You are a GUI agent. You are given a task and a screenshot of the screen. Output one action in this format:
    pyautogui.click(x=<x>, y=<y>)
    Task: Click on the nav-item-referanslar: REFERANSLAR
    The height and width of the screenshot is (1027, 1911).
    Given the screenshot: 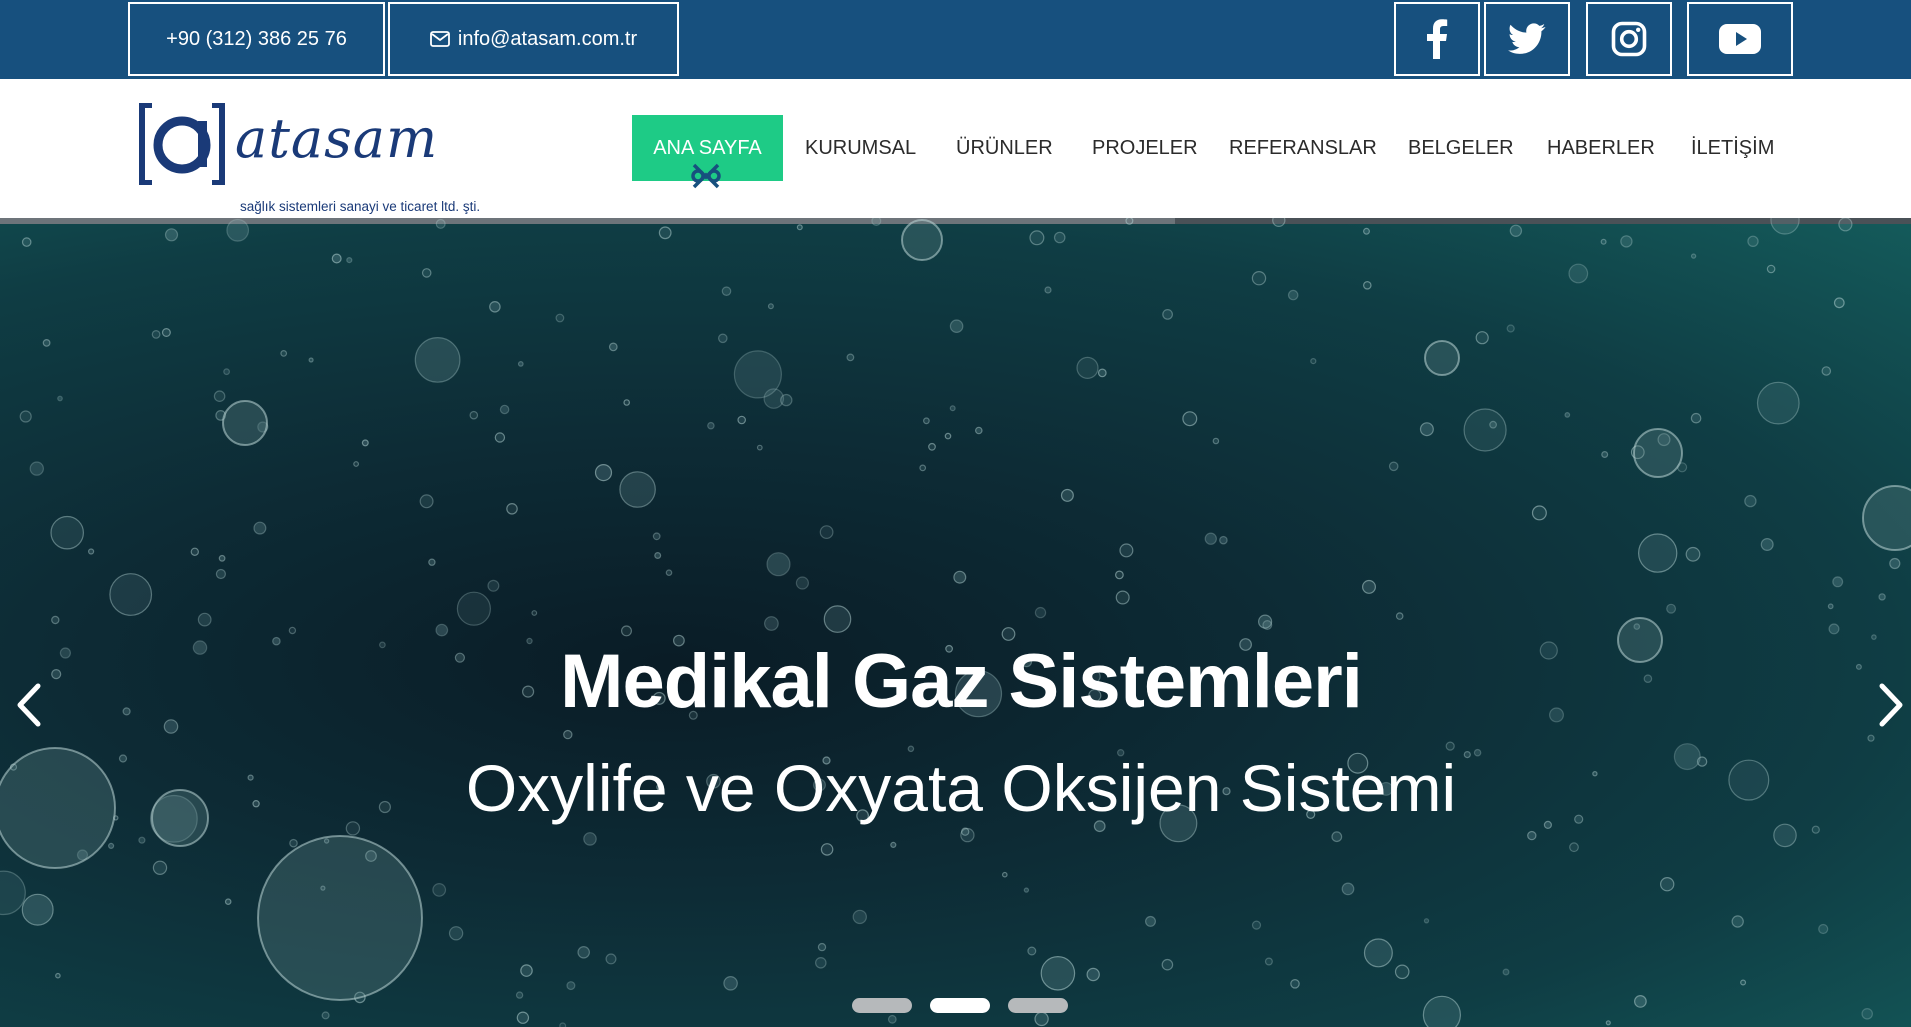 What is the action you would take?
    pyautogui.click(x=1303, y=148)
    